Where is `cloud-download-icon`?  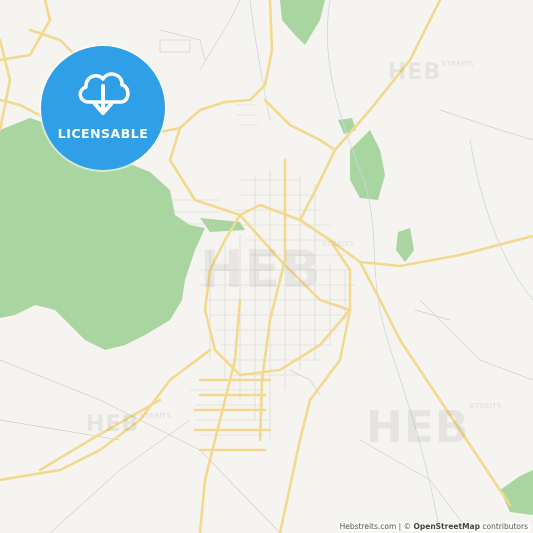
cloud-download-icon is located at coordinates (104, 93).